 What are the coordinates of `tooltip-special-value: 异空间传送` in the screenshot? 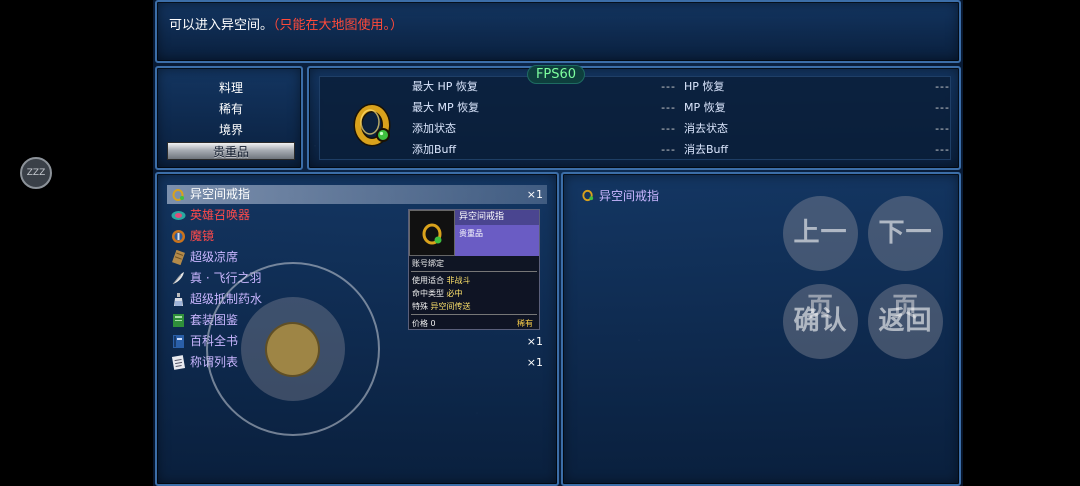 It's located at (450, 306).